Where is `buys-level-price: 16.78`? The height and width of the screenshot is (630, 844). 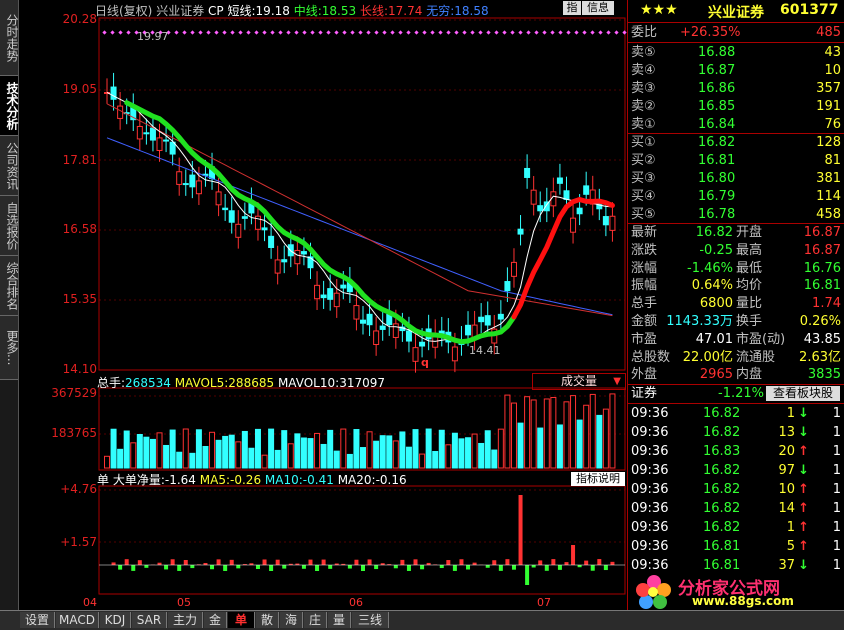
buys-level-price: 16.78 is located at coordinates (716, 215).